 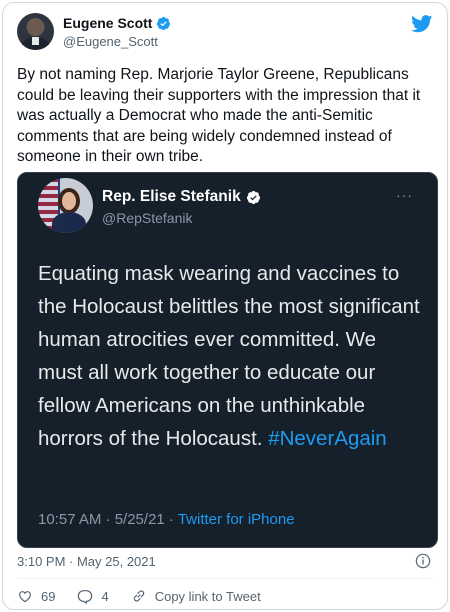 What do you see at coordinates (35, 31) in the screenshot?
I see `author-avatar` at bounding box center [35, 31].